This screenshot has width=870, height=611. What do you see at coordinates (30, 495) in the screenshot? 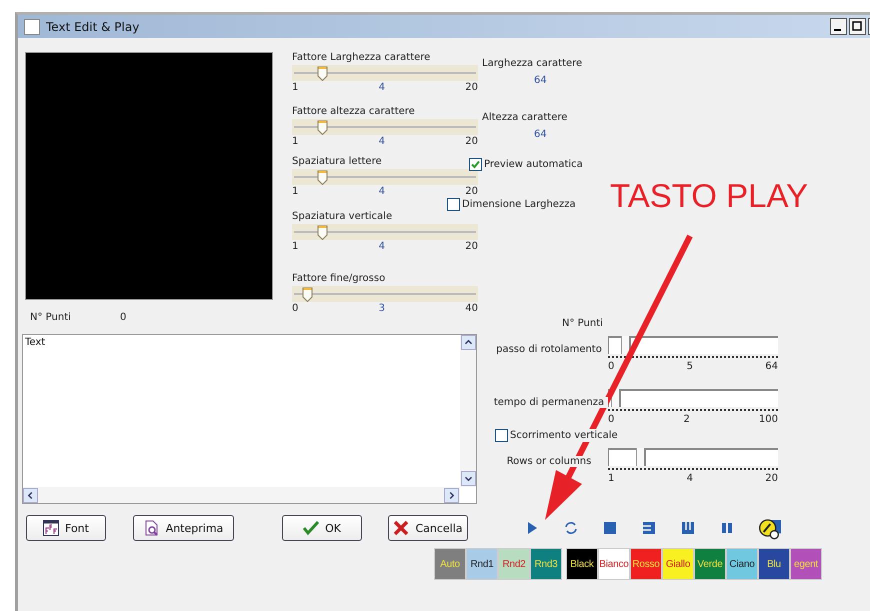
I see `scroll-left-icon` at bounding box center [30, 495].